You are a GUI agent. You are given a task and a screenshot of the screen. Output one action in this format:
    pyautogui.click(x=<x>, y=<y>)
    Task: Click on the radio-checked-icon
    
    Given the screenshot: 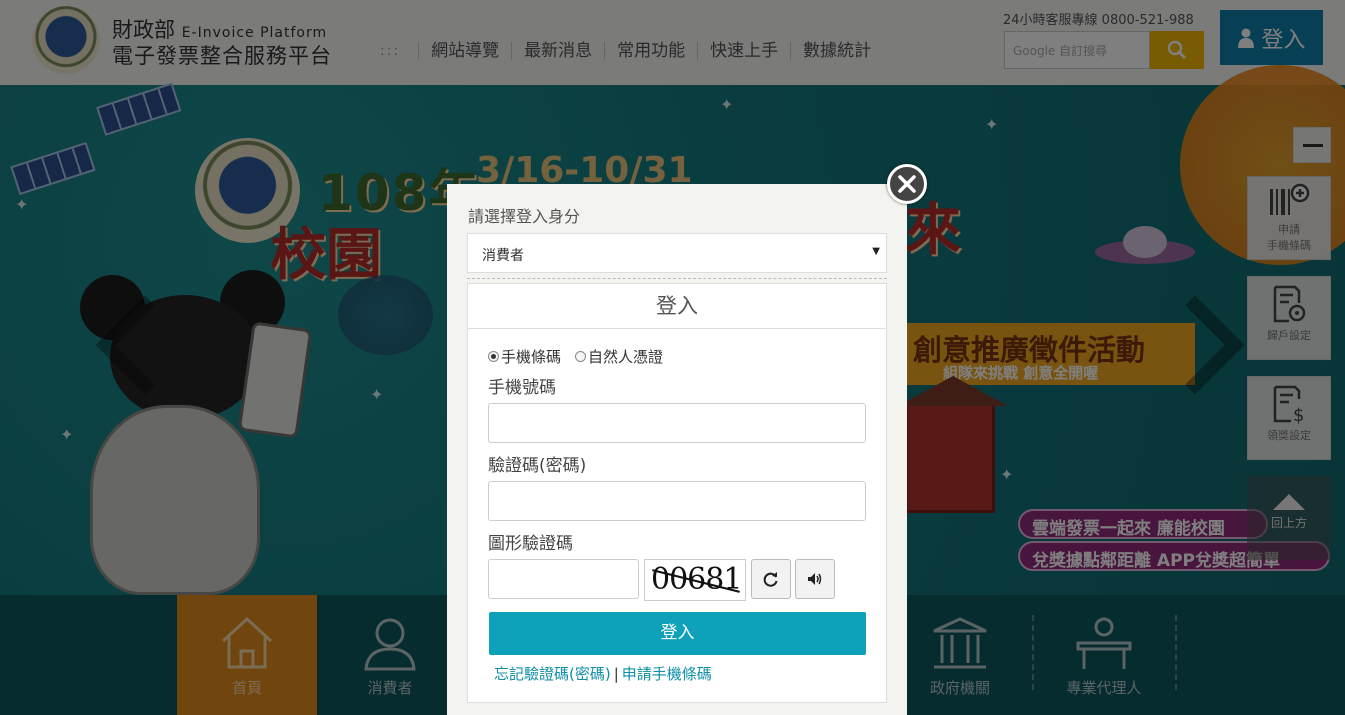 What is the action you would take?
    pyautogui.click(x=493, y=356)
    